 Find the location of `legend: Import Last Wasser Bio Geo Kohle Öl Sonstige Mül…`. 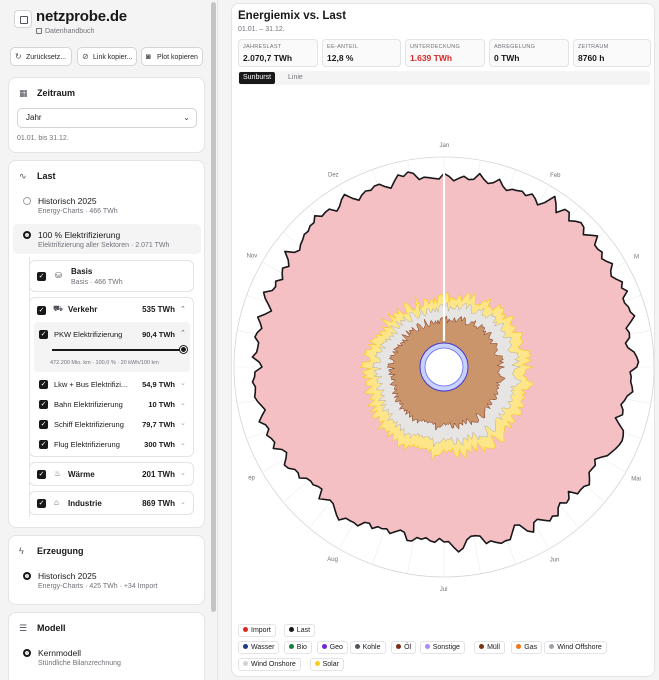

legend: Import Last Wasser Bio Geo Kohle Öl Sonstige Mül… is located at coordinates (444, 649).